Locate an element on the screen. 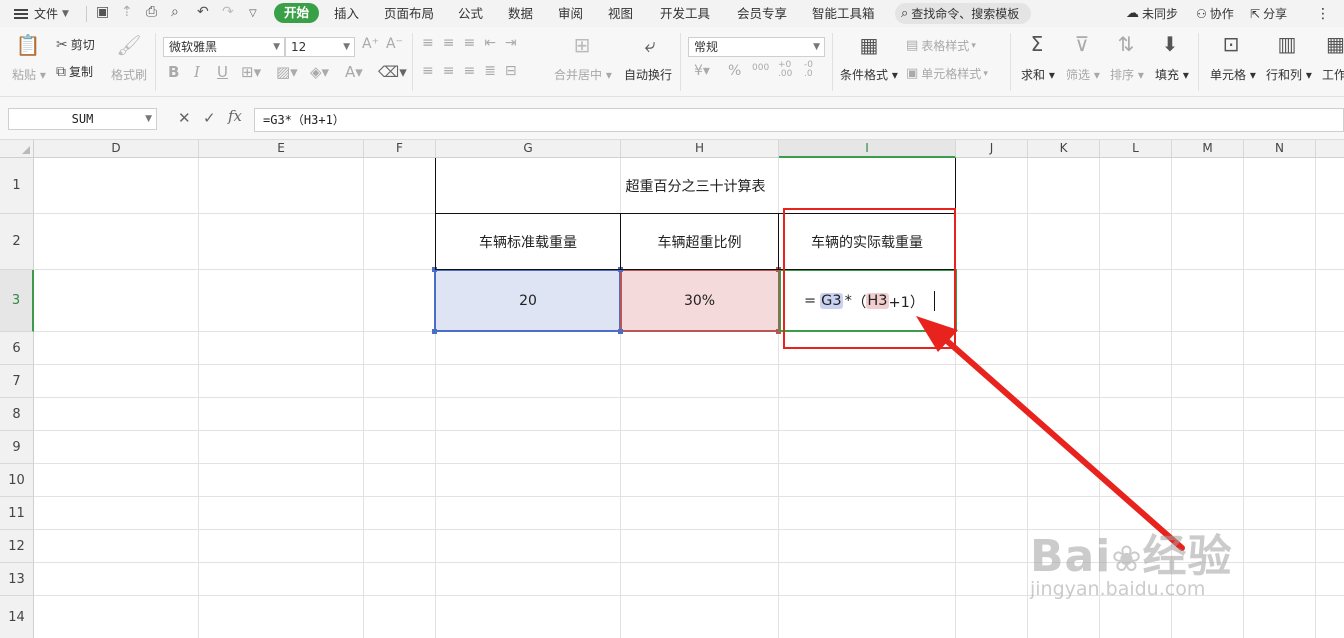 The image size is (1344, 638). fill-button: 填充 ▾ is located at coordinates (1172, 74).